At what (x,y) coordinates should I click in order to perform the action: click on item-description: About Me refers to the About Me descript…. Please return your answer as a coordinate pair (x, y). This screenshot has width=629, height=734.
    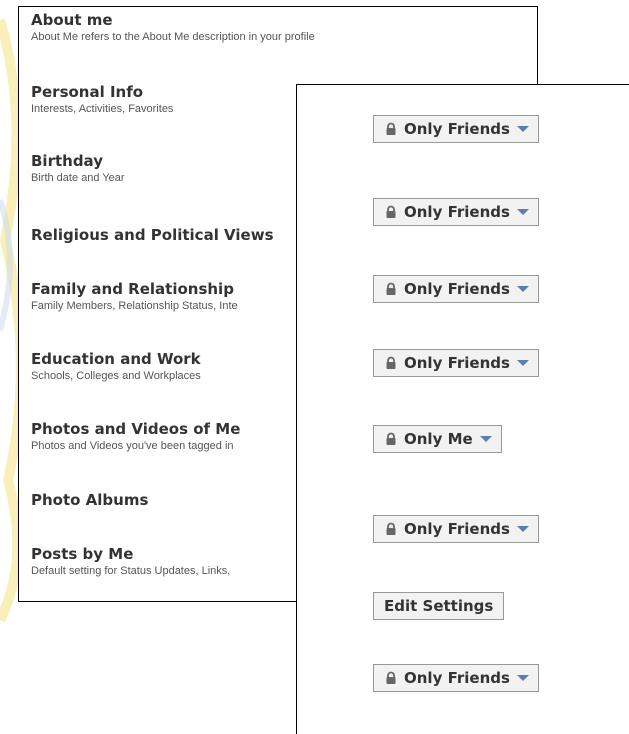
    Looking at the image, I should click on (173, 37).